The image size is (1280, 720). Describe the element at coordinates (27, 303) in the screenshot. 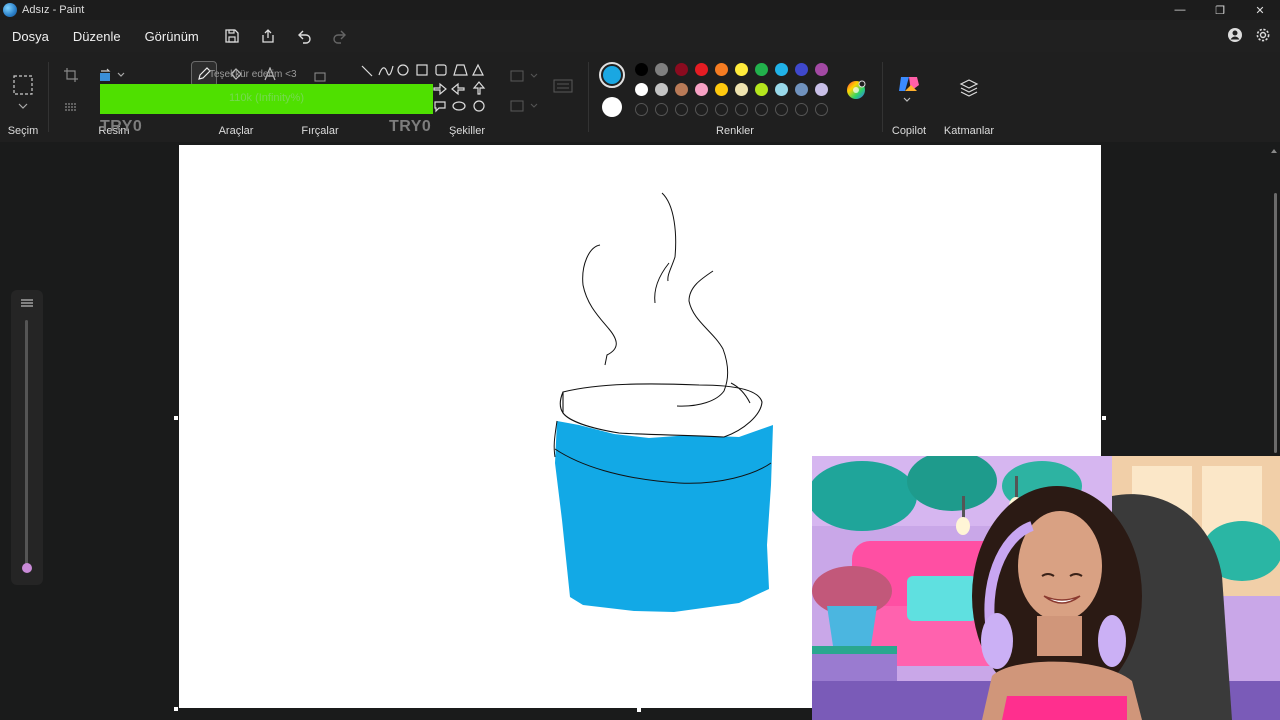

I see `brush-size-icon` at that location.